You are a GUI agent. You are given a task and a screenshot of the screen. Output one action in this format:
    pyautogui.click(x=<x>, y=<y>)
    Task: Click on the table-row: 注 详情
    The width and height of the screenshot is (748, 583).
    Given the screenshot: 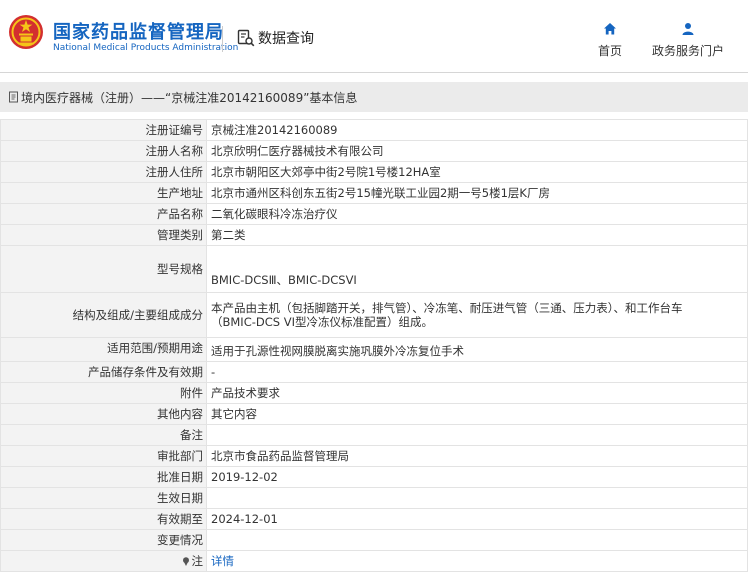 What is the action you would take?
    pyautogui.click(x=374, y=561)
    